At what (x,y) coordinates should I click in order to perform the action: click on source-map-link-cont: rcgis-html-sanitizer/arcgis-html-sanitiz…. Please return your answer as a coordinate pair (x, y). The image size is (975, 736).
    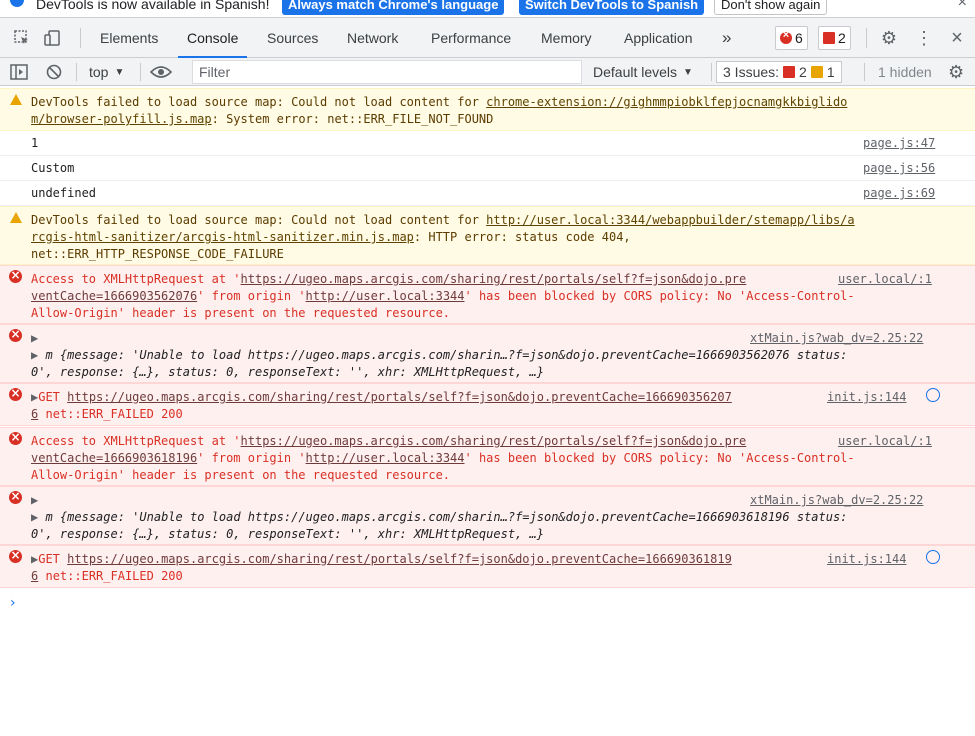
    Looking at the image, I should click on (222, 237).